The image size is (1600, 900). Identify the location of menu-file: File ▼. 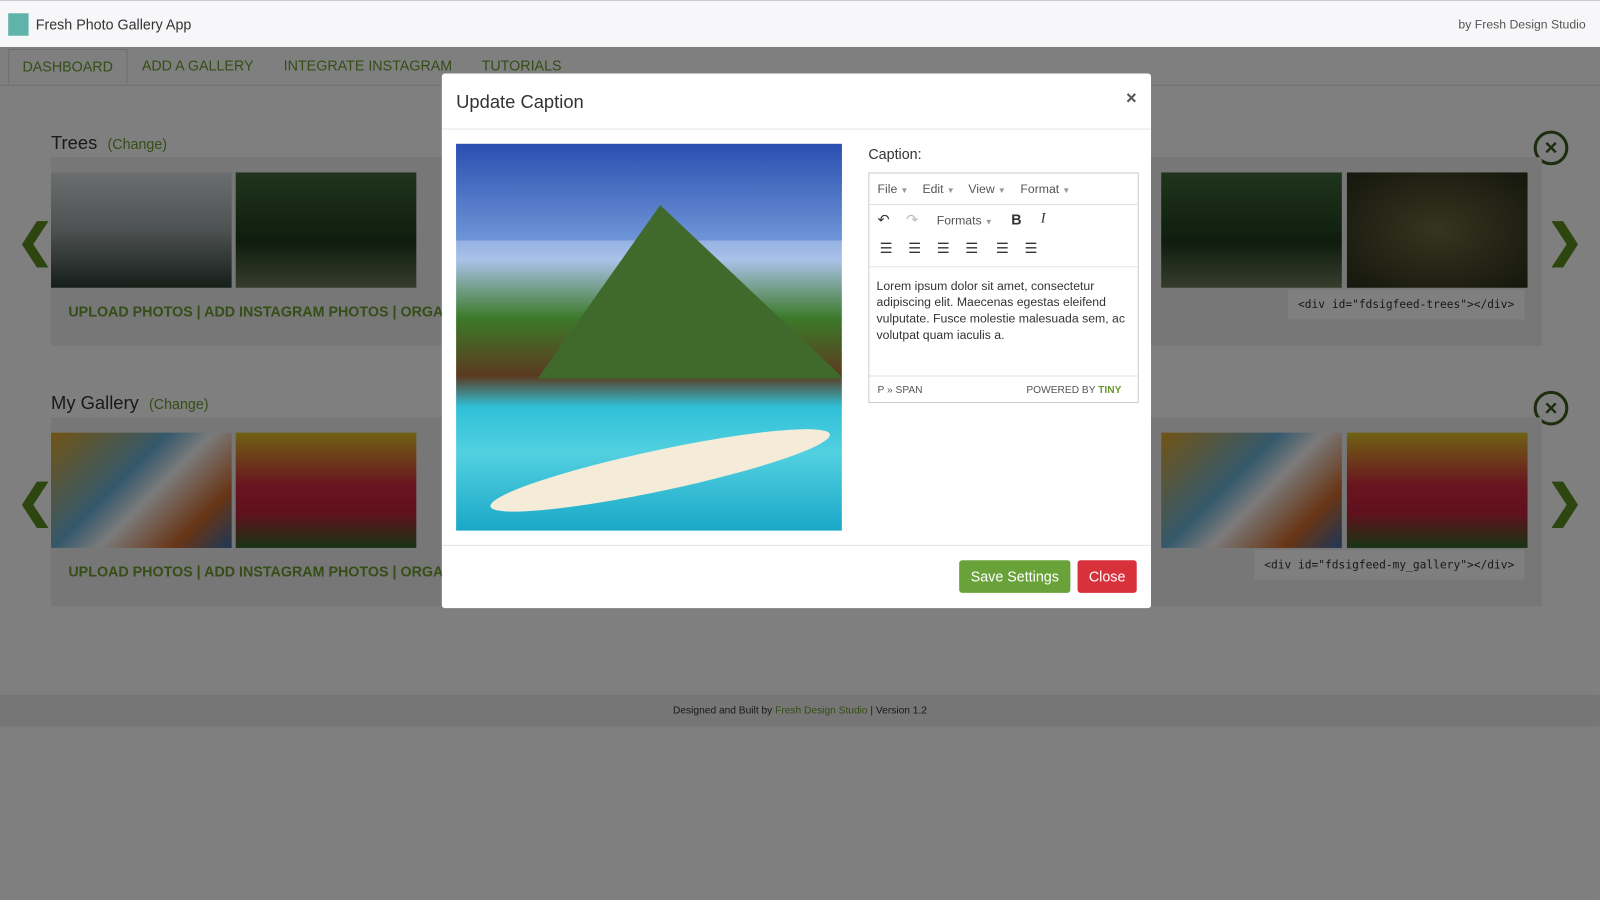
(893, 189).